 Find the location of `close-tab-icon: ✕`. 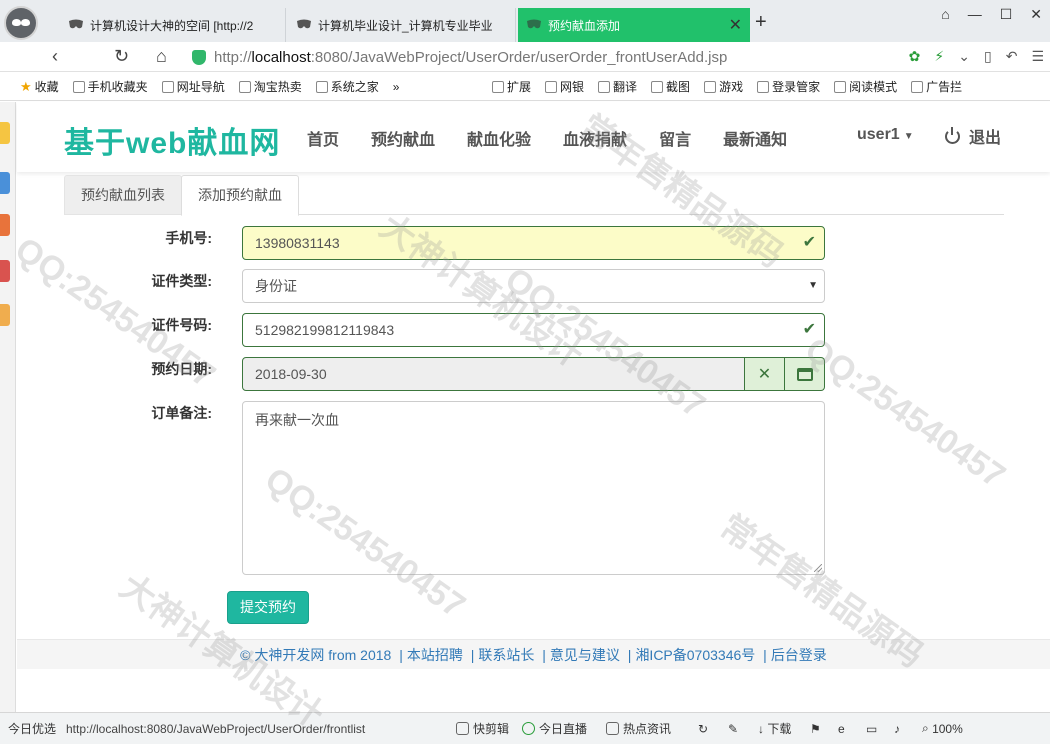

close-tab-icon: ✕ is located at coordinates (735, 25).